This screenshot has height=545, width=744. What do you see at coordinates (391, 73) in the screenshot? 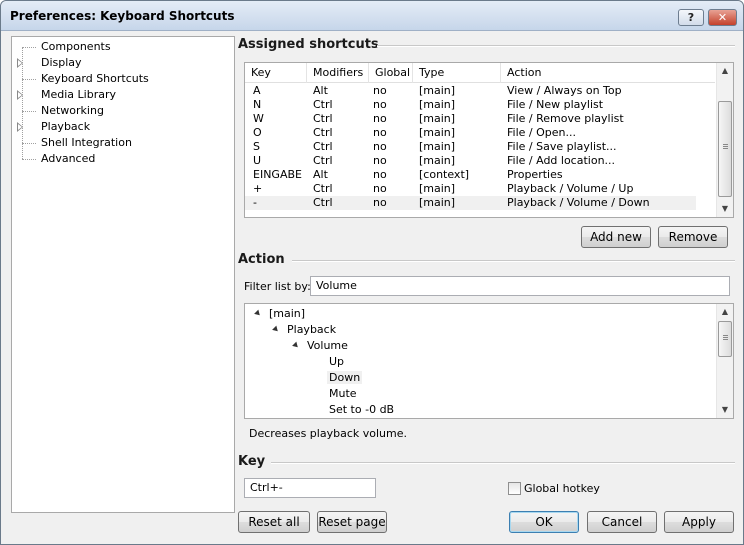
I see `column-header-global: Global` at bounding box center [391, 73].